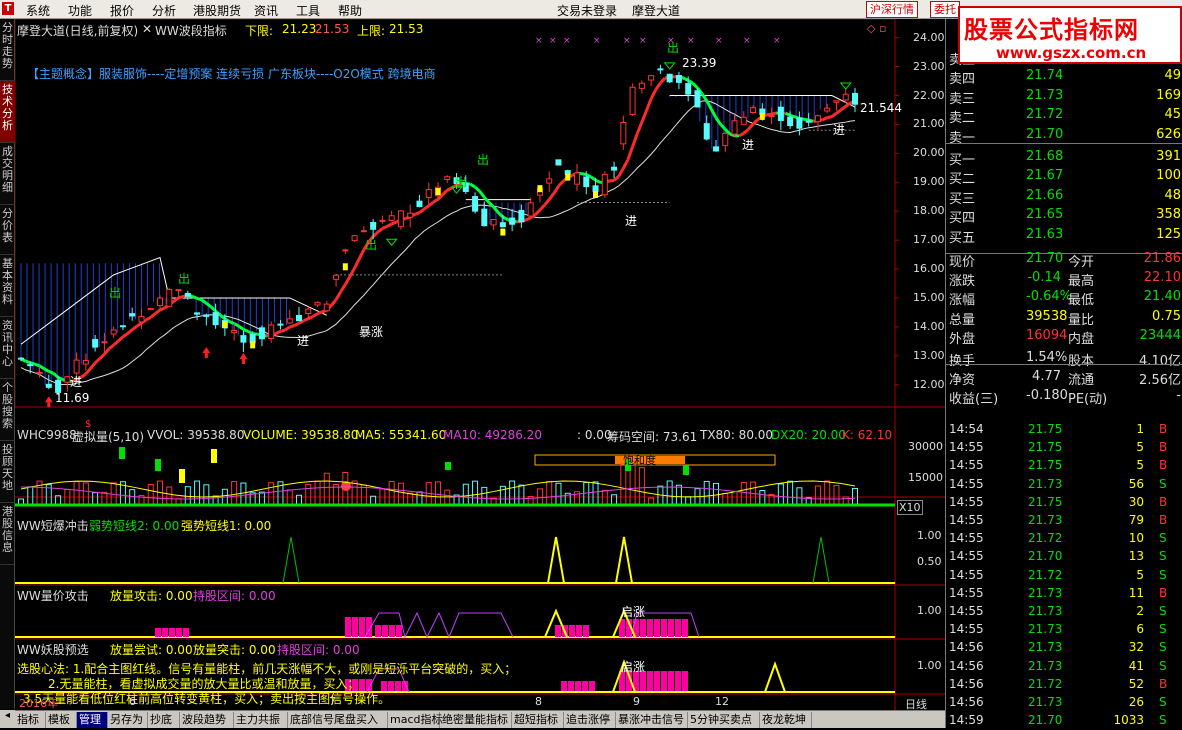 Image resolution: width=1182 pixels, height=730 pixels. I want to click on volume-highlight-bar, so click(448, 466).